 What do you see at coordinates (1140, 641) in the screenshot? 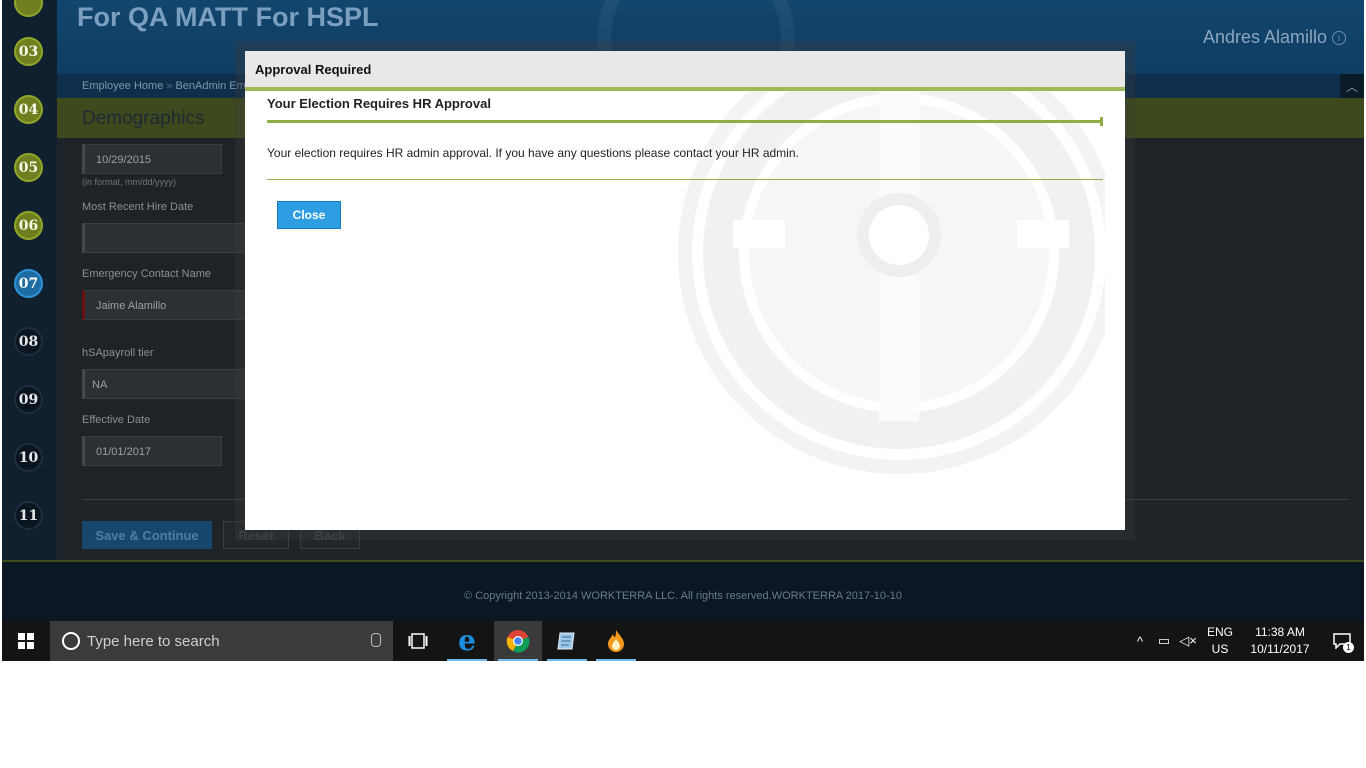
I see `chevron-up-icon: ^` at bounding box center [1140, 641].